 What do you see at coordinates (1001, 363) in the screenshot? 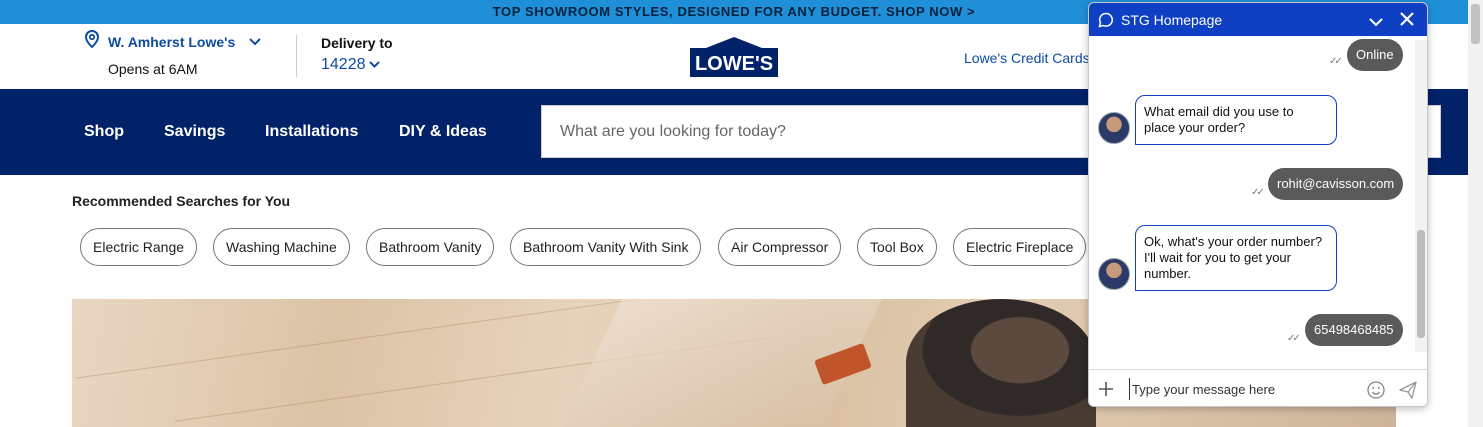
I see `person-shape` at bounding box center [1001, 363].